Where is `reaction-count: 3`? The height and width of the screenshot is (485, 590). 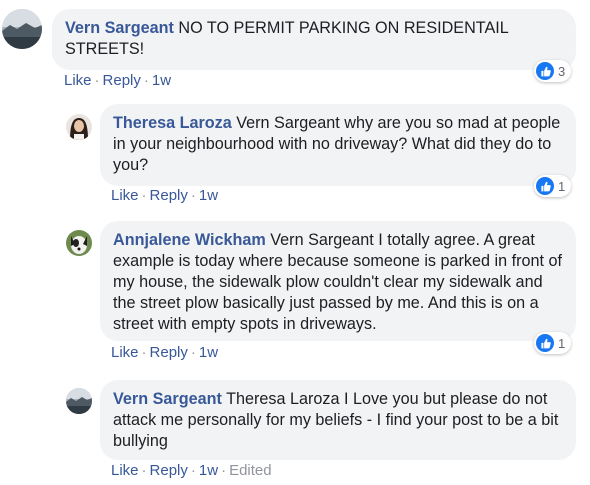
reaction-count: 3 is located at coordinates (562, 71).